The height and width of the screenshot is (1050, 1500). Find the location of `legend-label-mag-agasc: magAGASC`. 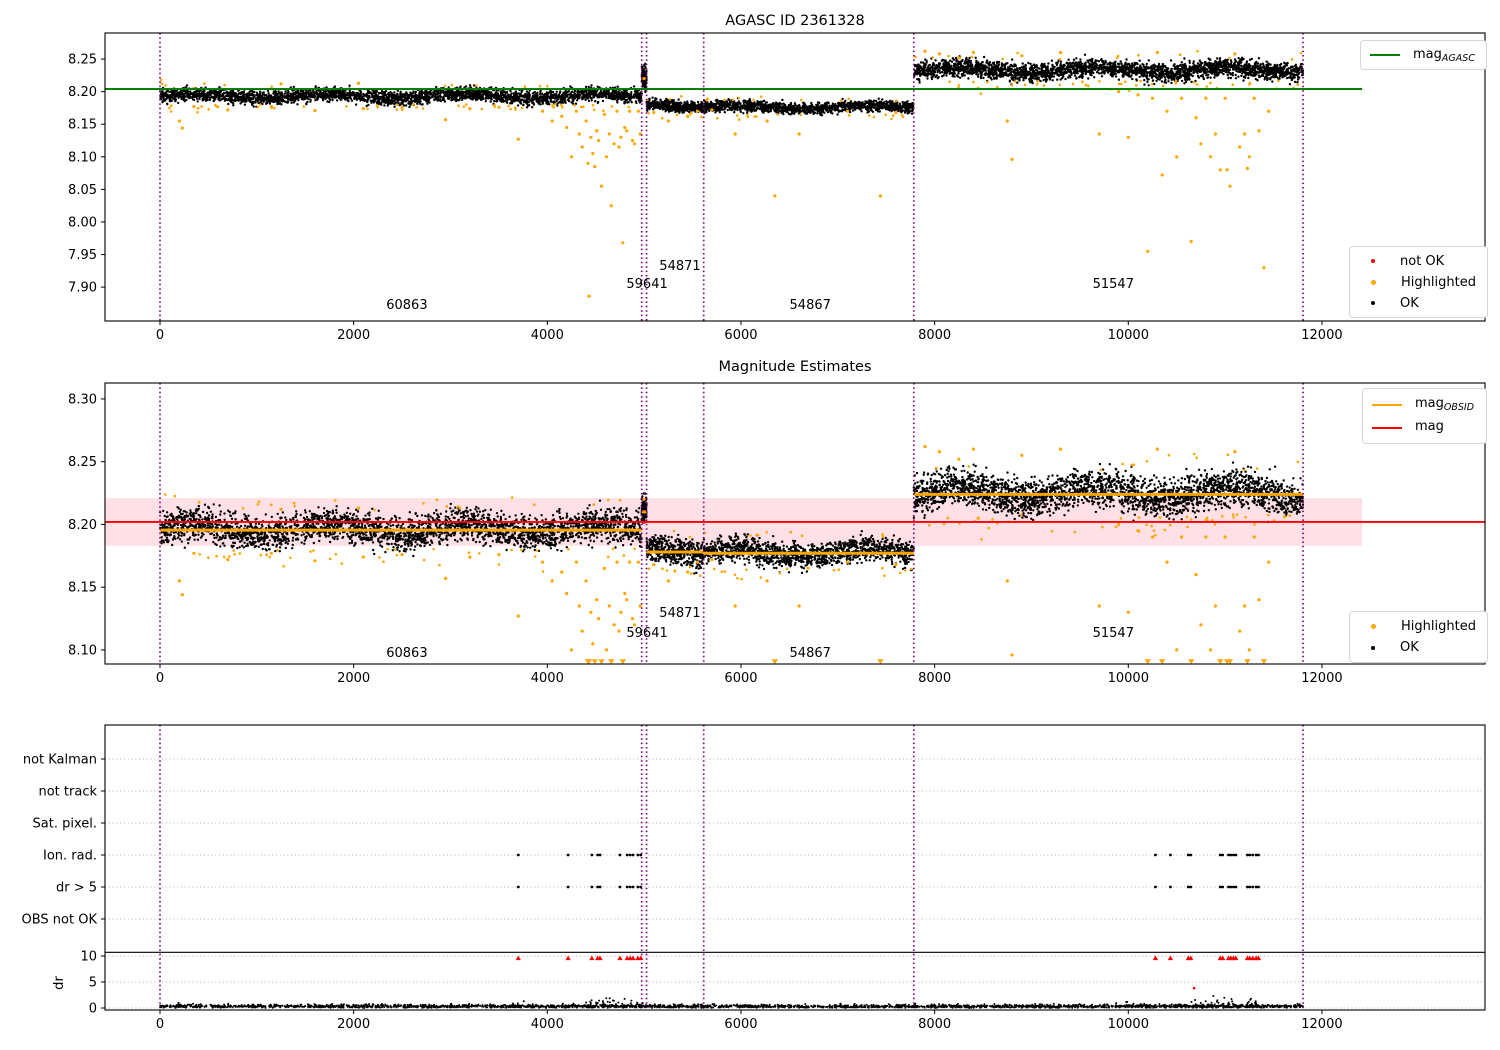

legend-label-mag-agasc: magAGASC is located at coordinates (1444, 55).